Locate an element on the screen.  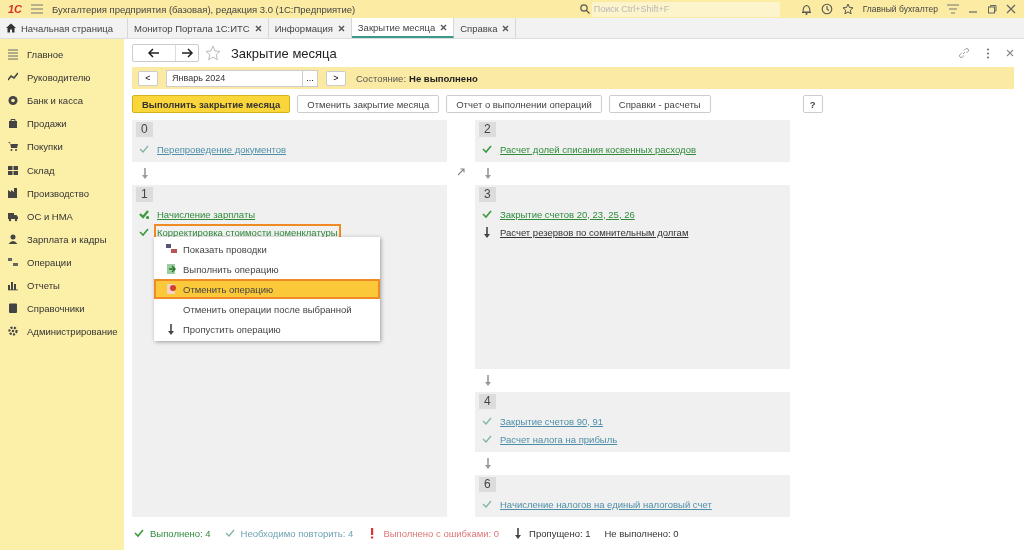
gear-icon is located at coordinates (13, 332).